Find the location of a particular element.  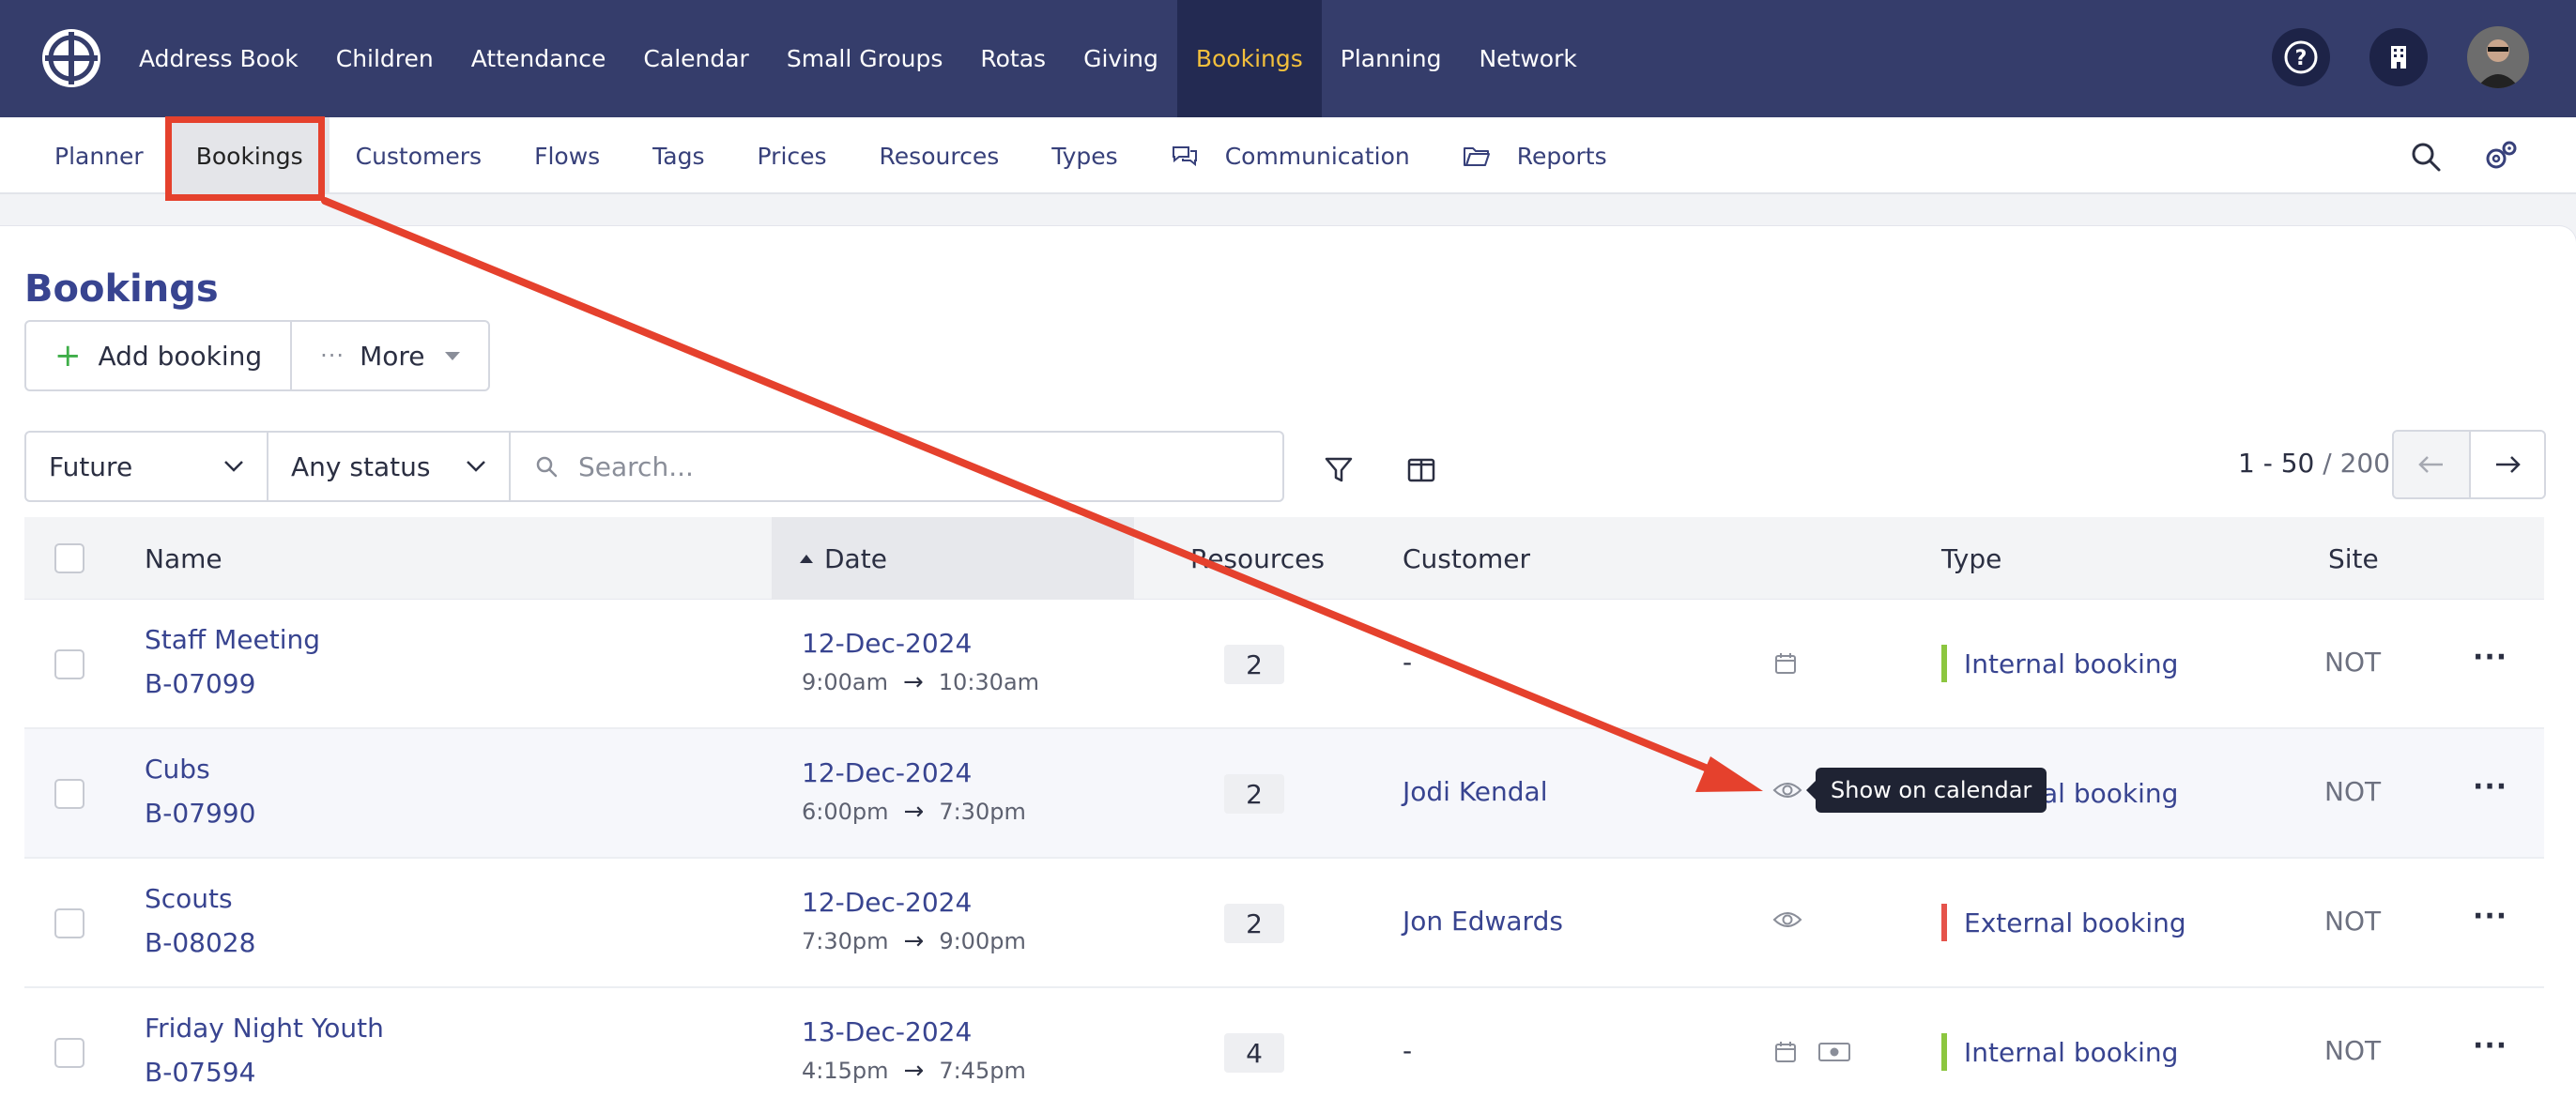

subnav-item-flows: Flows is located at coordinates (567, 155).